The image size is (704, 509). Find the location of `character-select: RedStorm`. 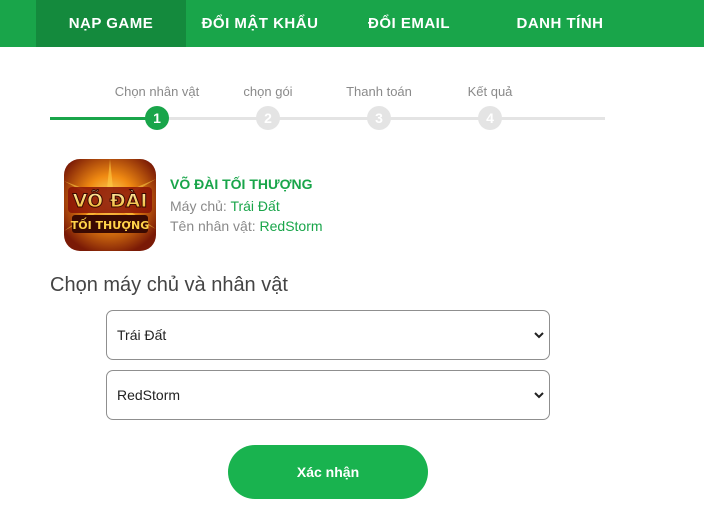

character-select: RedStorm is located at coordinates (328, 395).